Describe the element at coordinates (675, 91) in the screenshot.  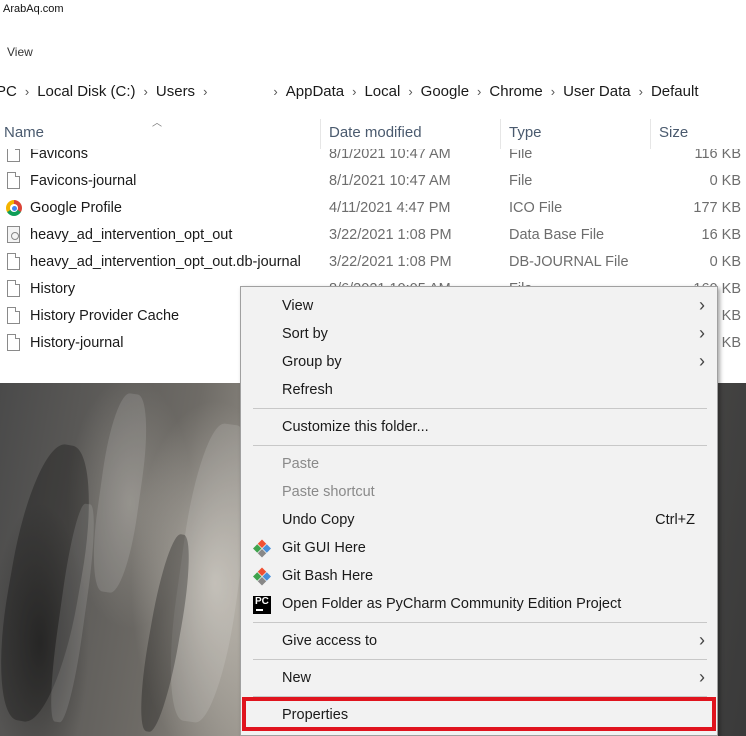
I see `breadcrumb-default: Default` at that location.